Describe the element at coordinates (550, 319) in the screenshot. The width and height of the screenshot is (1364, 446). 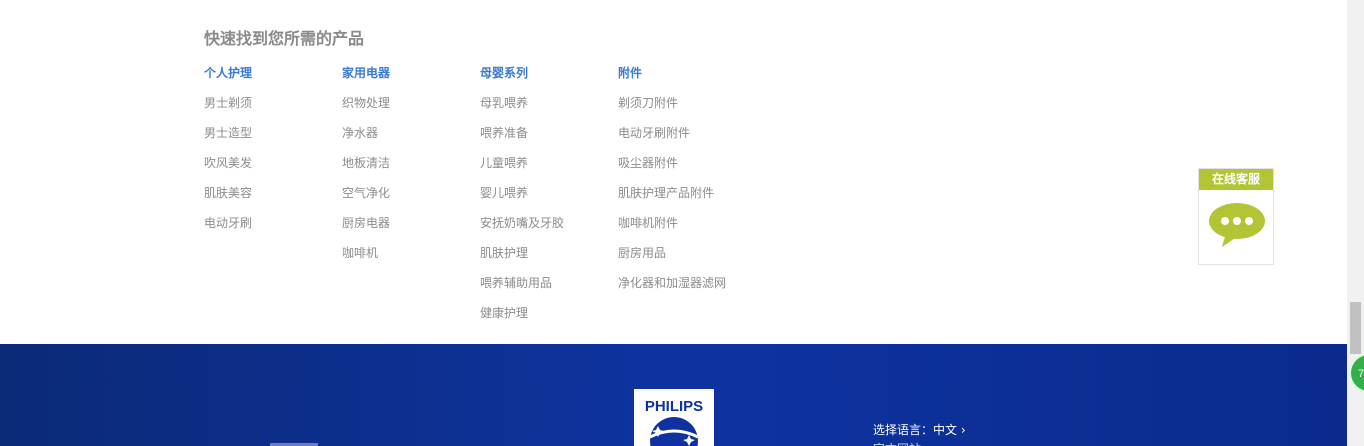
I see `category-link: 健康护理` at that location.